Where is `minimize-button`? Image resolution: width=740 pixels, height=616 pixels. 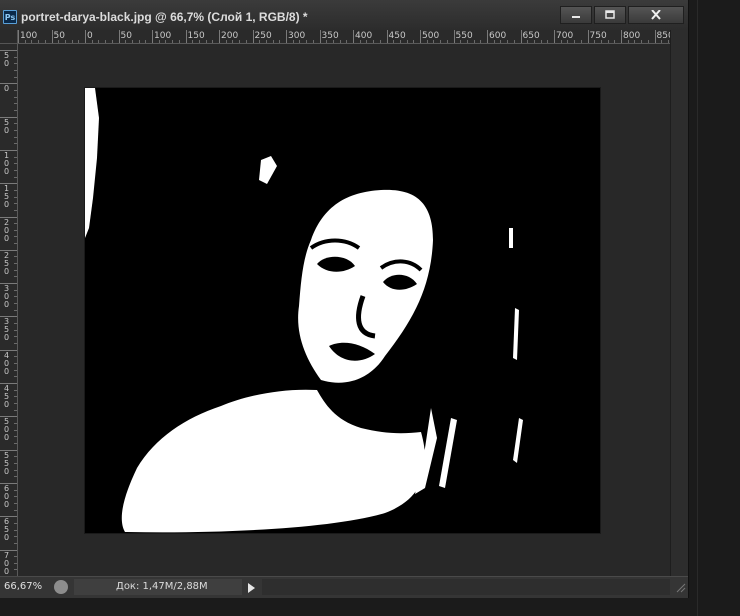
minimize-button is located at coordinates (576, 15).